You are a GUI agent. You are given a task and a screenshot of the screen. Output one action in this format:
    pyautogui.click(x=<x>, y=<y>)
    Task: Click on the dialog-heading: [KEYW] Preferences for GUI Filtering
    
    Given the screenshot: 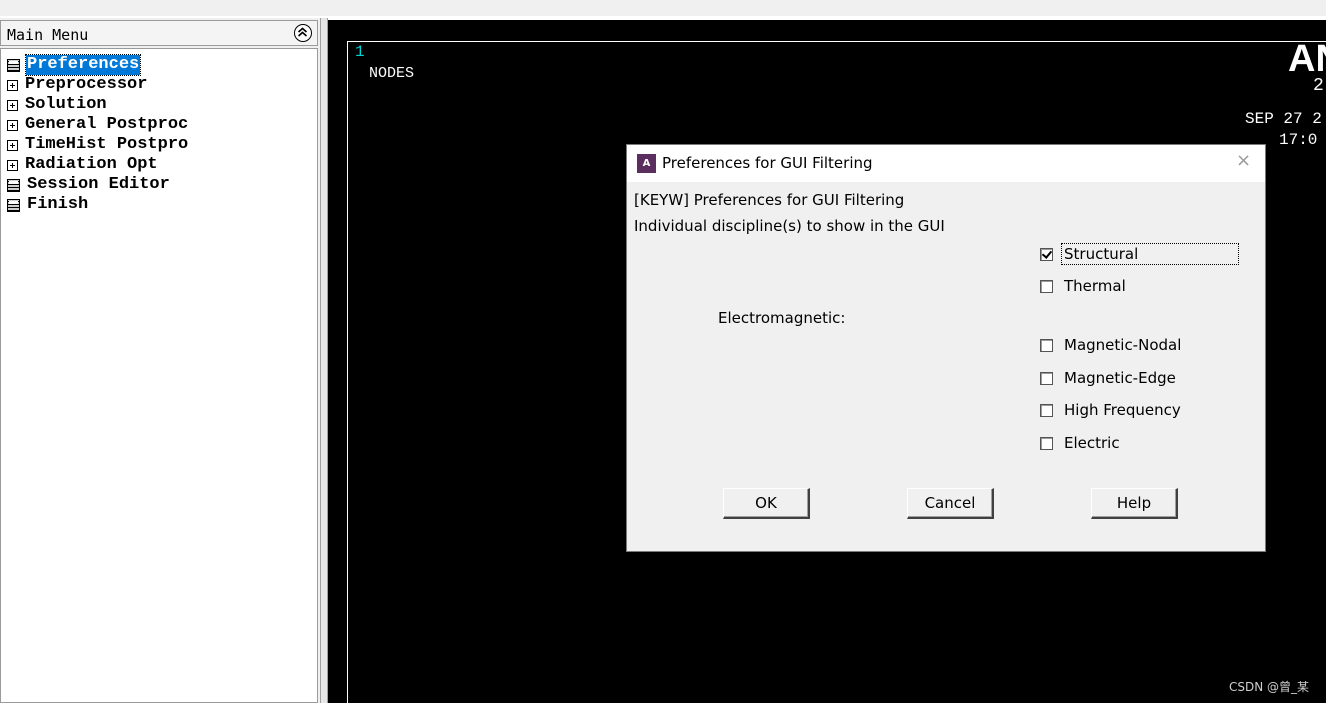 What is the action you would take?
    pyautogui.click(x=769, y=200)
    